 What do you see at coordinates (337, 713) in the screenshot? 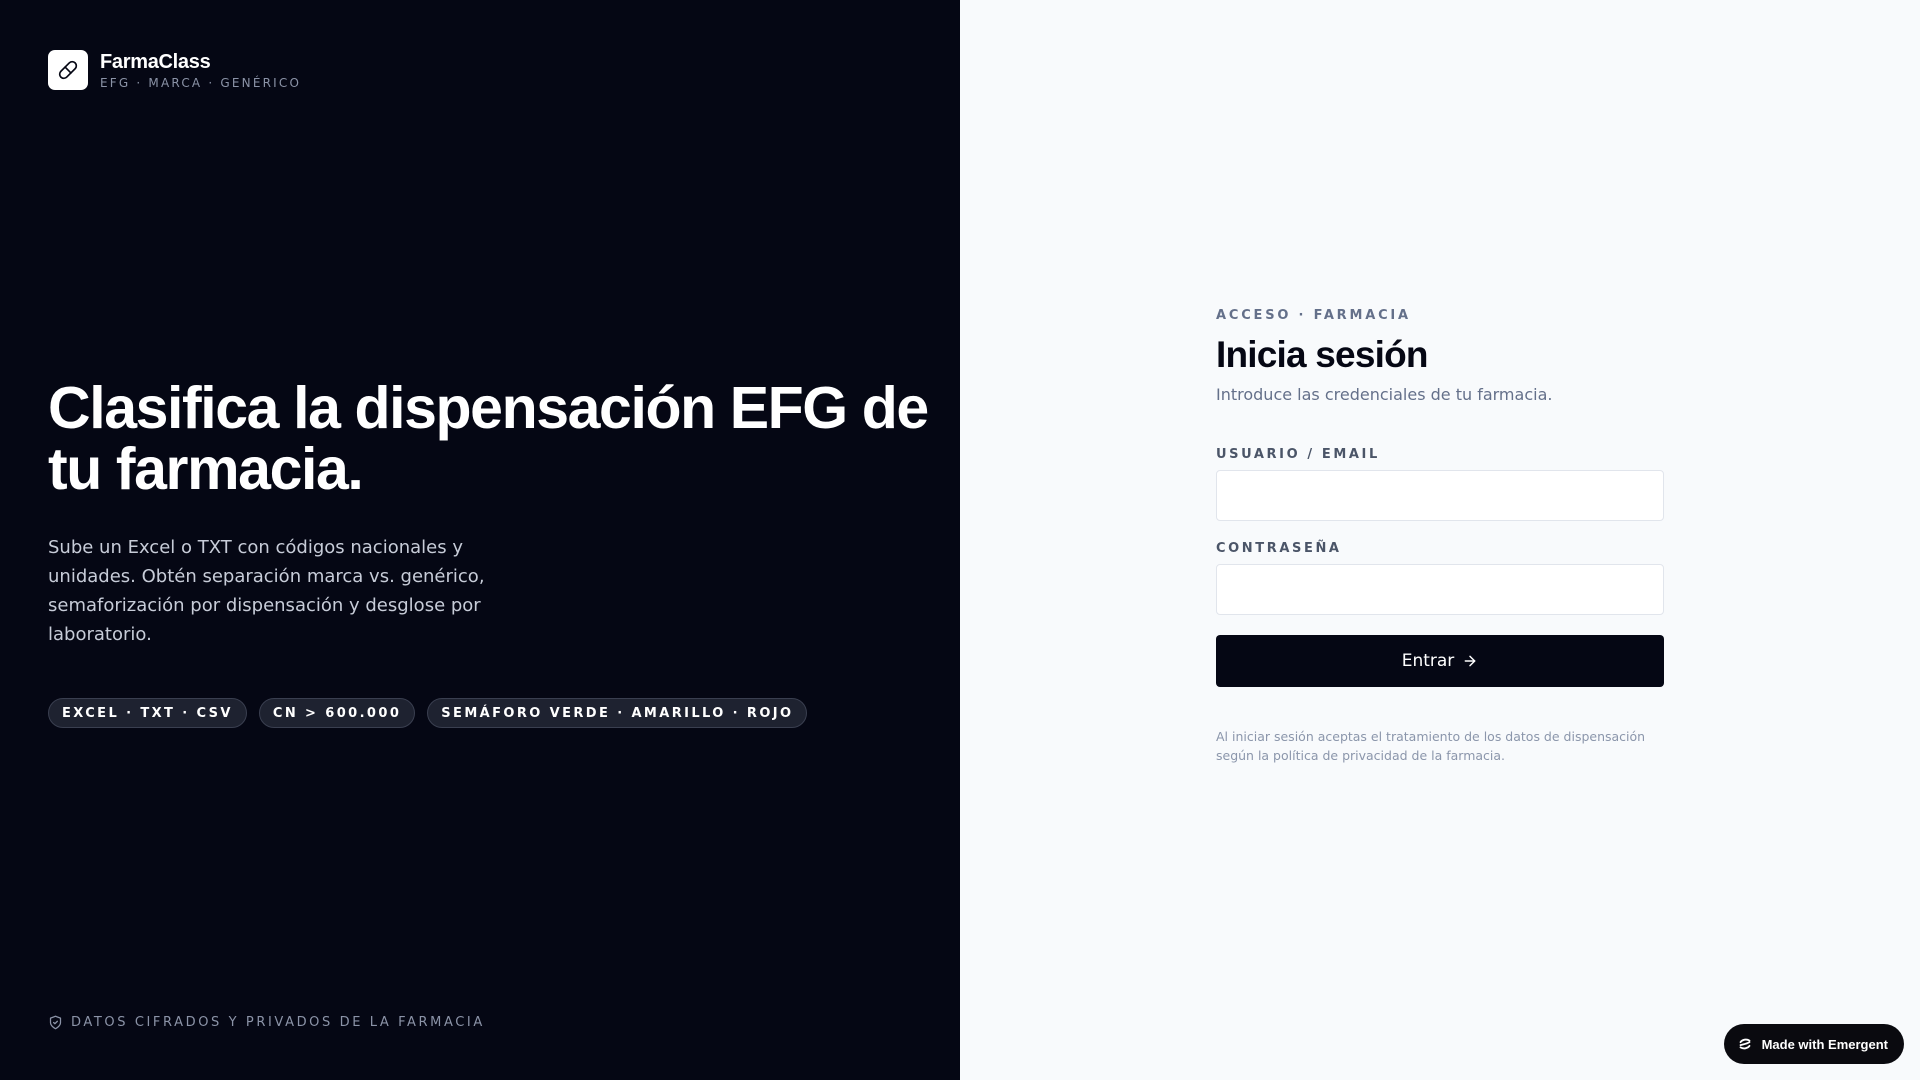
I see `feature-pill-cn: CN > 600.000` at bounding box center [337, 713].